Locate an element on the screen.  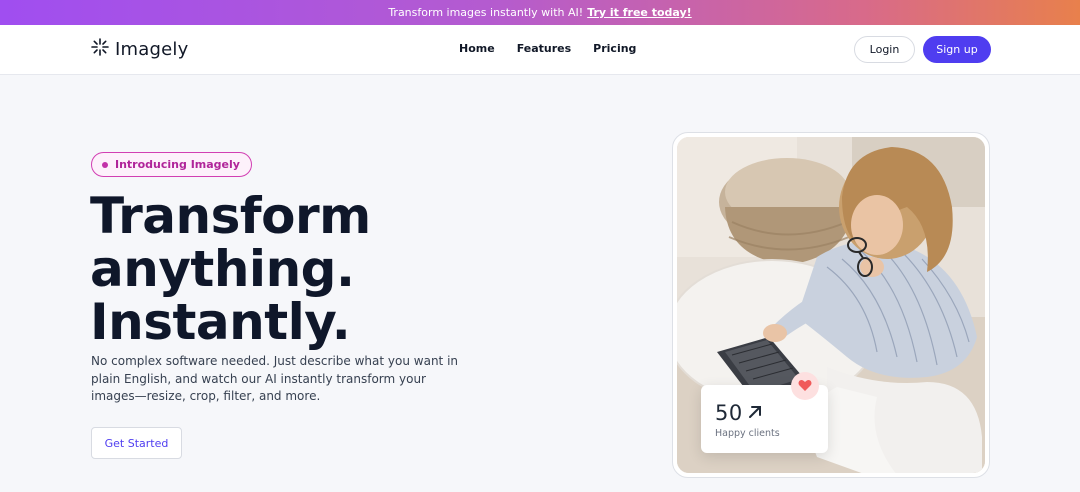
stat-value-row: 50 is located at coordinates (739, 413).